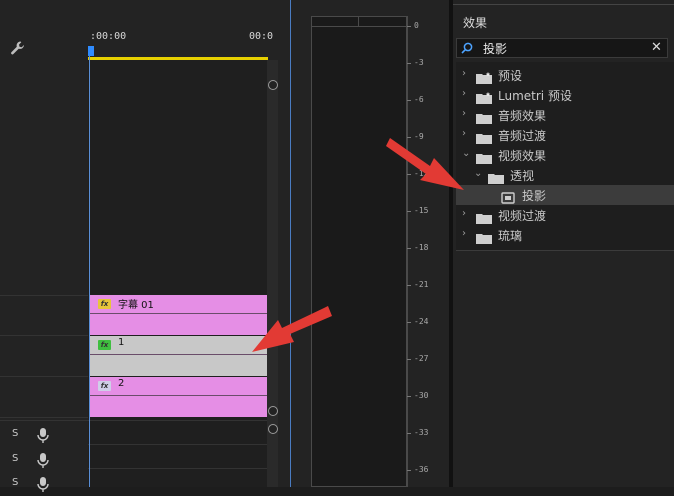 The image size is (674, 496). I want to click on video-clip: fx 2, so click(178, 397).